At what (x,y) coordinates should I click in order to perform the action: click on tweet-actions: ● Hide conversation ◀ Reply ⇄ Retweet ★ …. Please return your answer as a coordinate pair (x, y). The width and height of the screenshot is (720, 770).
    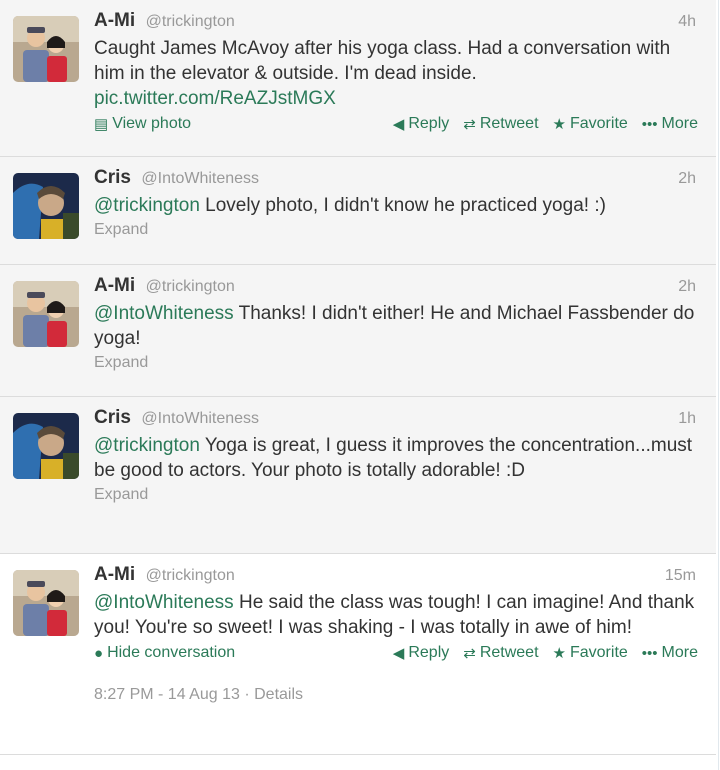
    Looking at the image, I should click on (396, 657).